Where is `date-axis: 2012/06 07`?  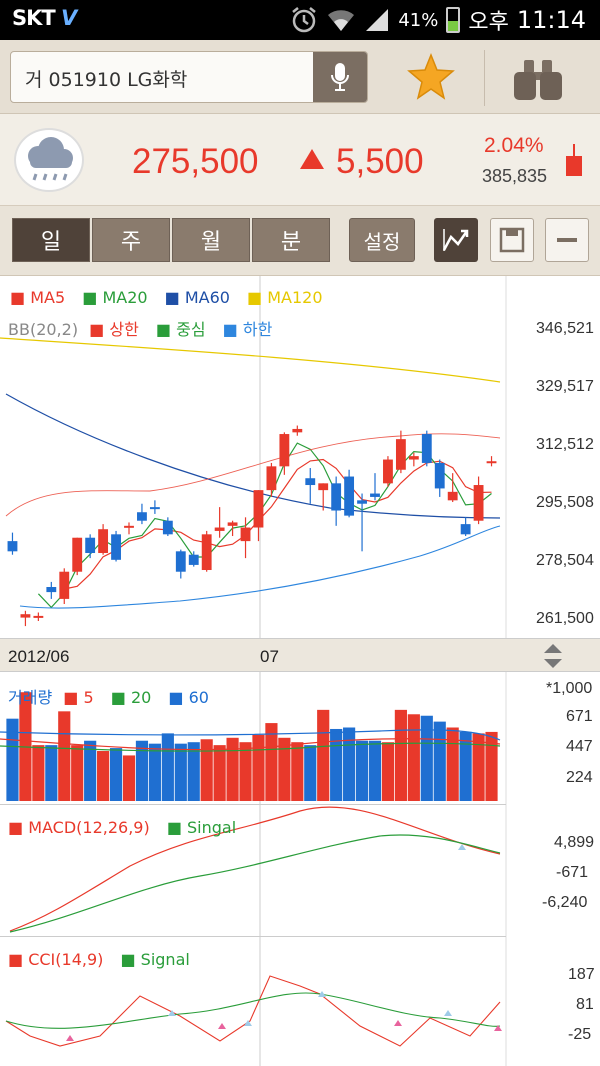
date-axis: 2012/06 07 is located at coordinates (300, 655).